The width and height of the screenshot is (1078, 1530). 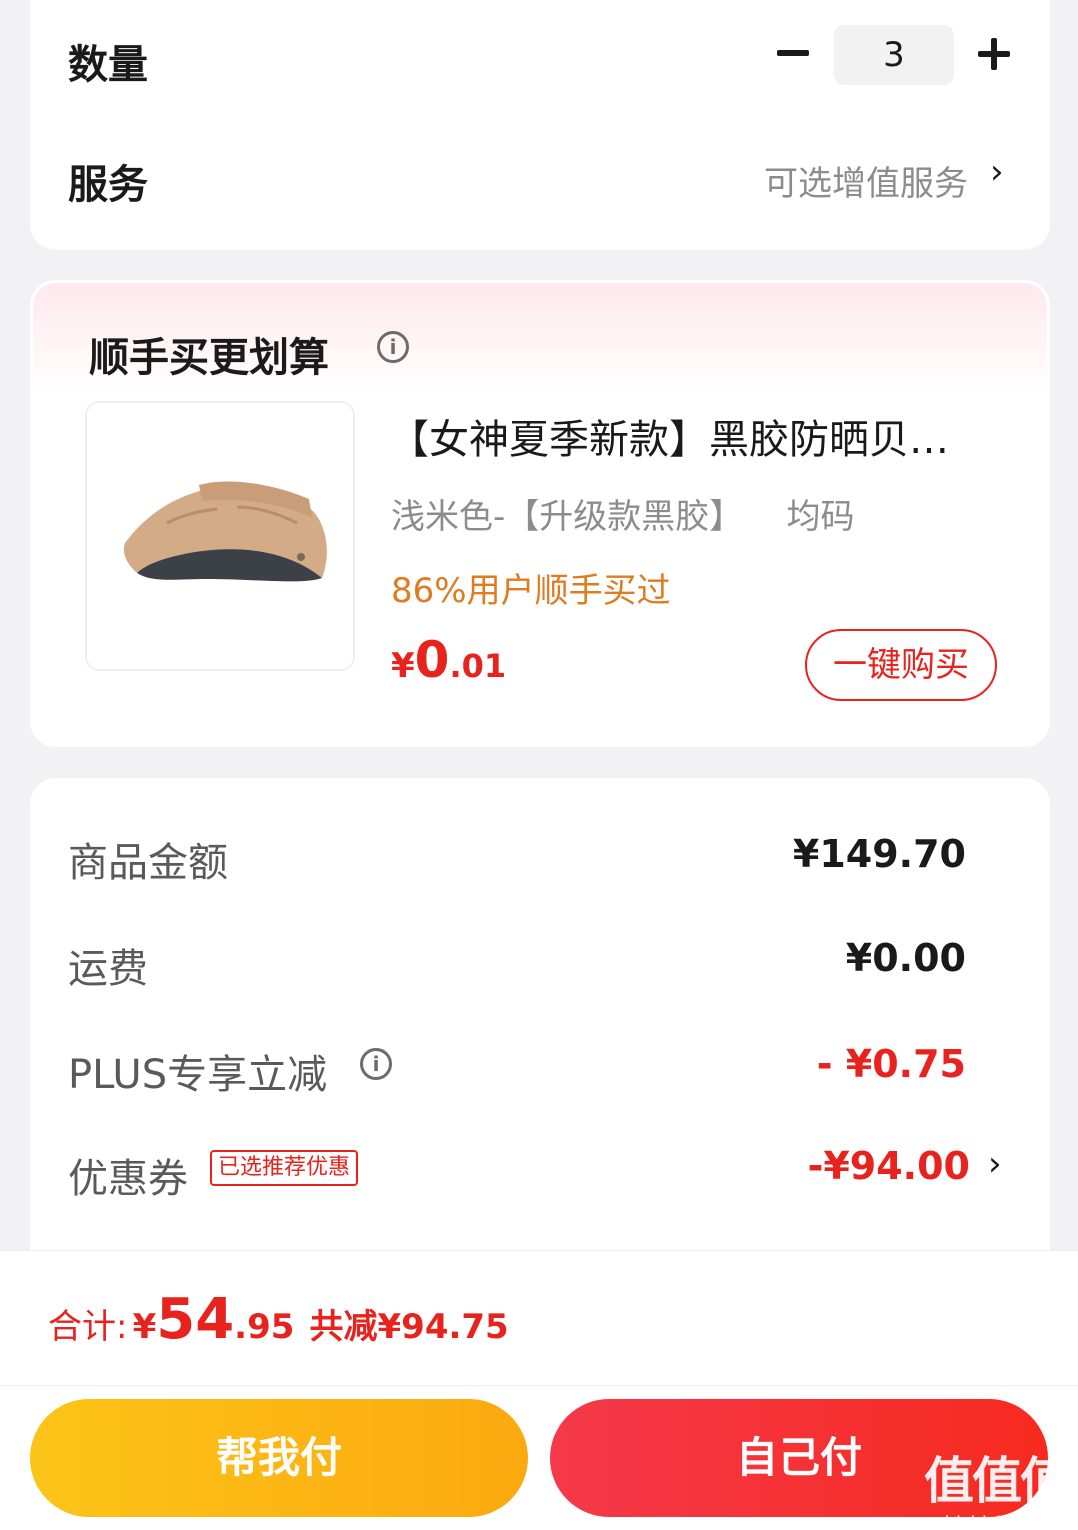 What do you see at coordinates (623, 517) in the screenshot?
I see `product-spec: 浅米色-【升级款黑胶】 均码` at bounding box center [623, 517].